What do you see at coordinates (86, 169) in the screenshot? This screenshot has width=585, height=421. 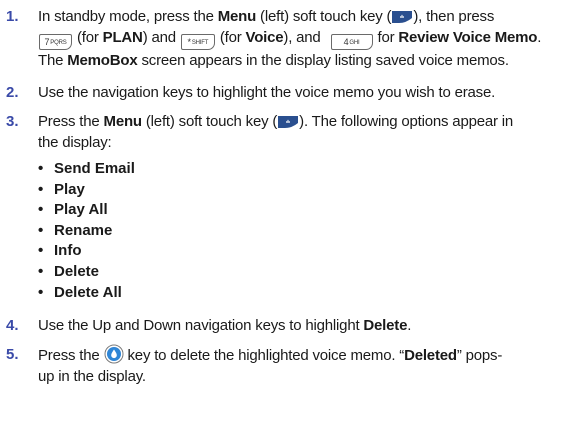 I see `list-item: • Send Email` at bounding box center [86, 169].